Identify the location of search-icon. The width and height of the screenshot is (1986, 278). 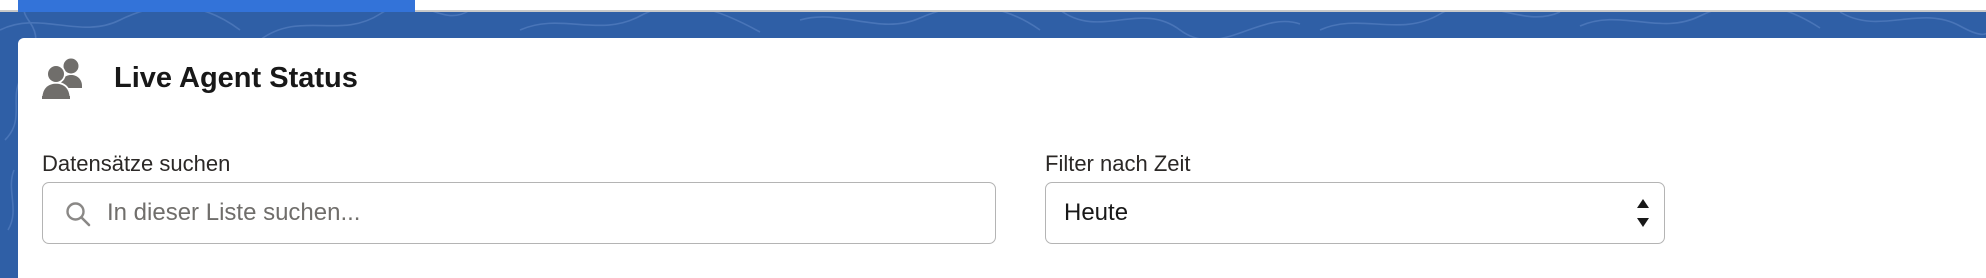
(78, 214).